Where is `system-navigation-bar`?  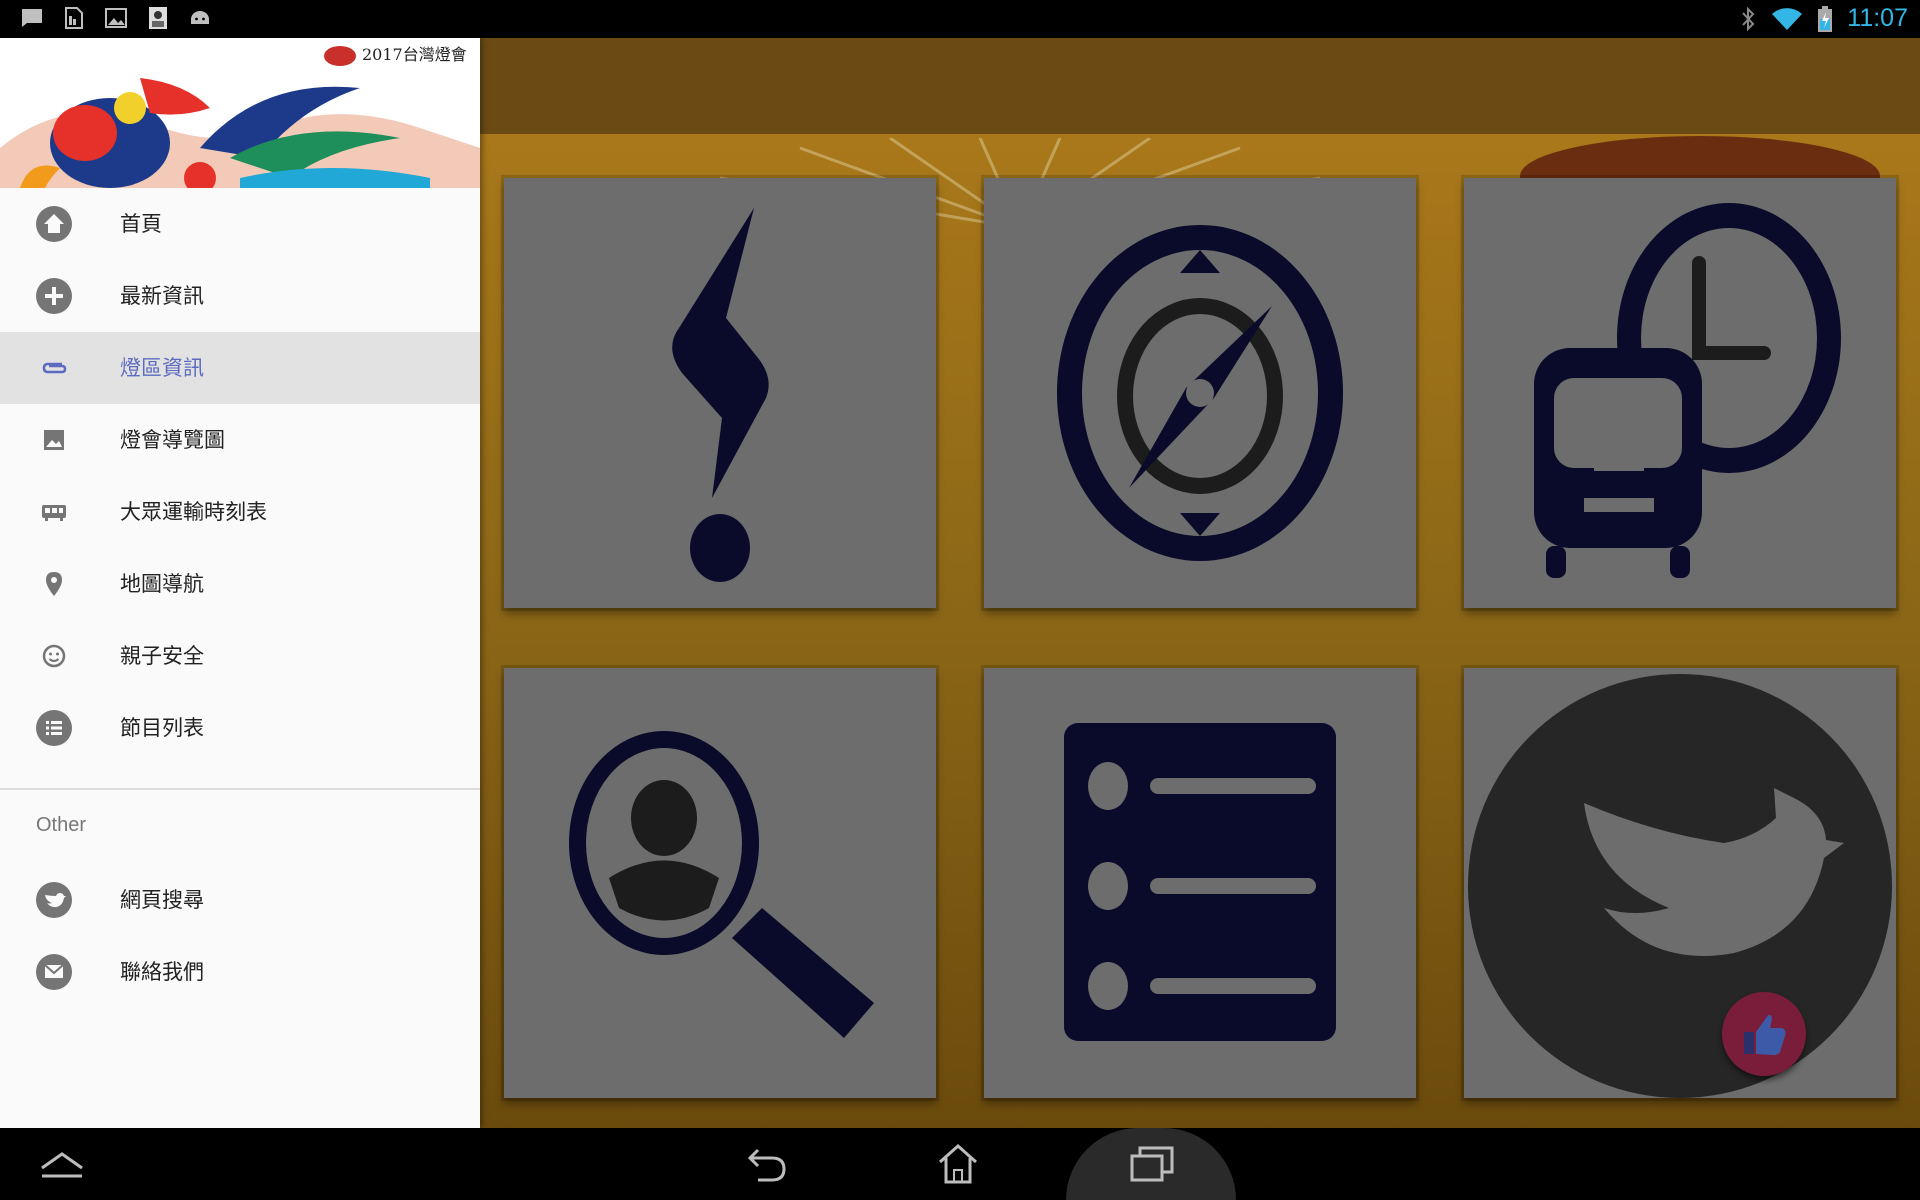
system-navigation-bar is located at coordinates (960, 1164).